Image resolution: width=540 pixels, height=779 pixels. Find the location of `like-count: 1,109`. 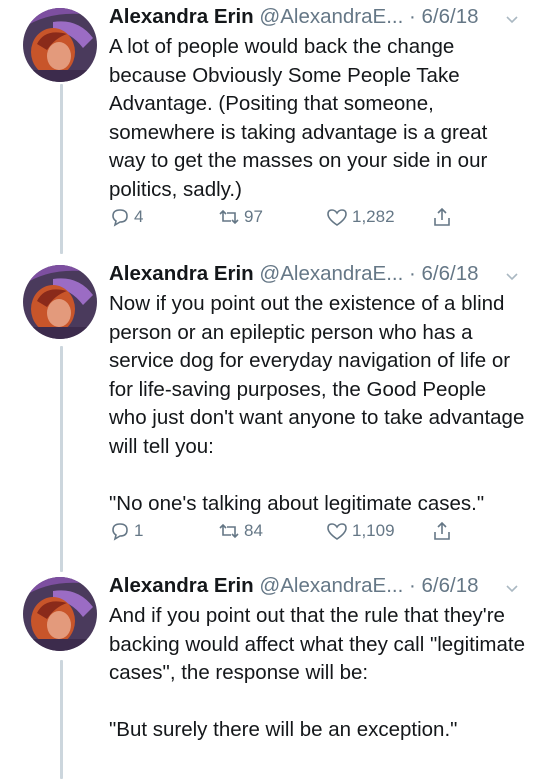

like-count: 1,109 is located at coordinates (373, 530).